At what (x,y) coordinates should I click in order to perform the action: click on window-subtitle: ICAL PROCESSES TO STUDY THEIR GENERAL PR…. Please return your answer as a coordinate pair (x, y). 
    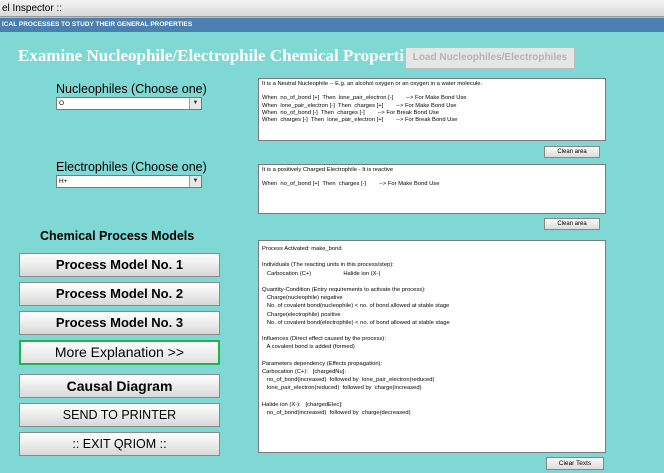
    Looking at the image, I should click on (332, 25).